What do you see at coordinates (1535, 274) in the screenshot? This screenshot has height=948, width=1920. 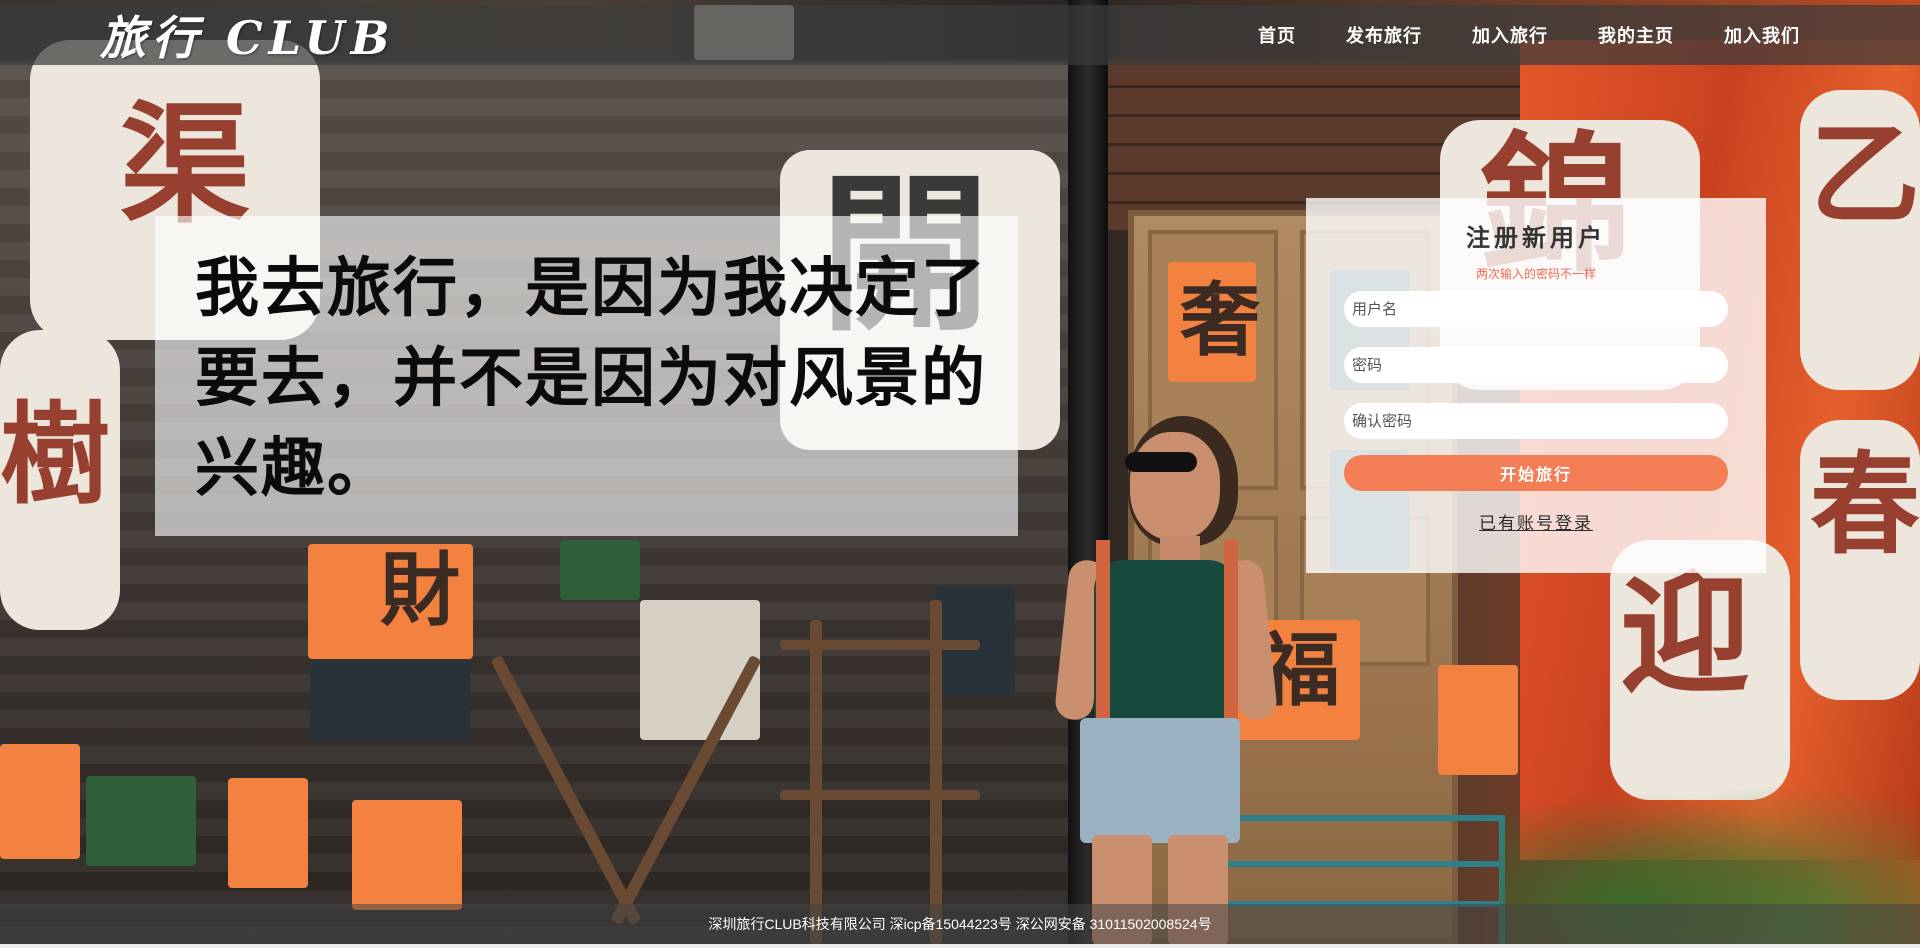 I see `password-mismatch-error: 两次输入的密码不一样` at bounding box center [1535, 274].